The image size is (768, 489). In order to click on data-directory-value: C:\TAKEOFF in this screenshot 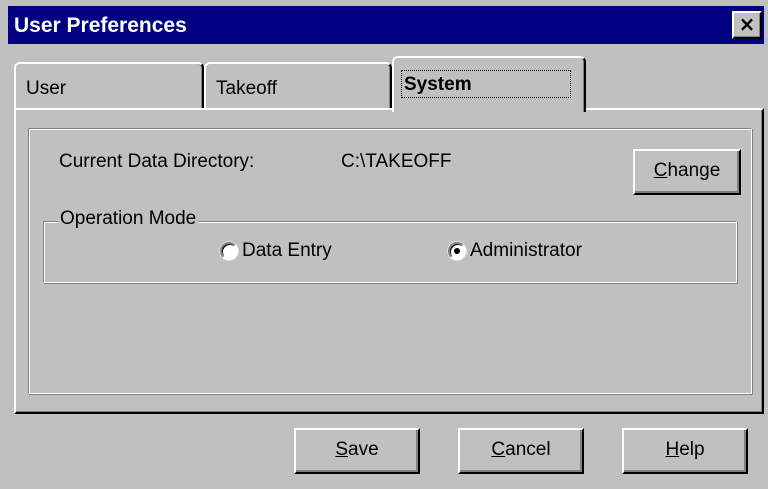, I will do `click(396, 161)`.